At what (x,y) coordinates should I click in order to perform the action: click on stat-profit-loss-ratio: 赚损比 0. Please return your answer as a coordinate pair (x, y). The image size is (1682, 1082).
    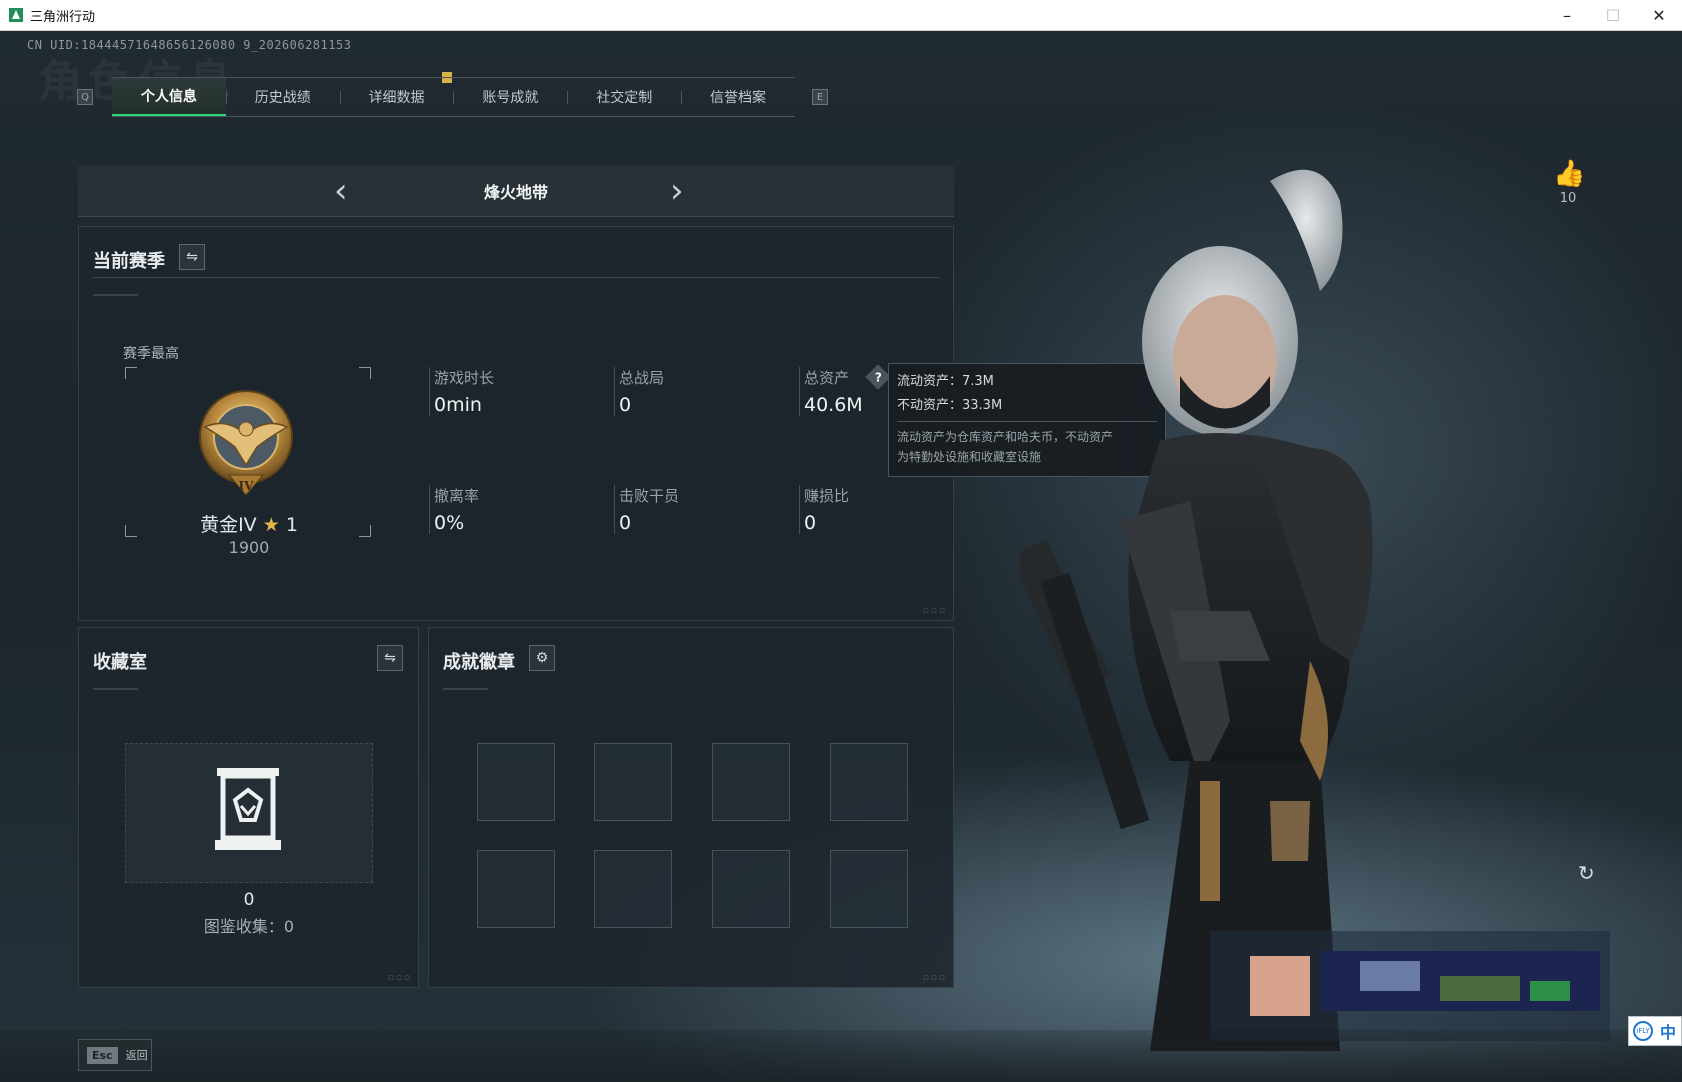
    Looking at the image, I should click on (824, 509).